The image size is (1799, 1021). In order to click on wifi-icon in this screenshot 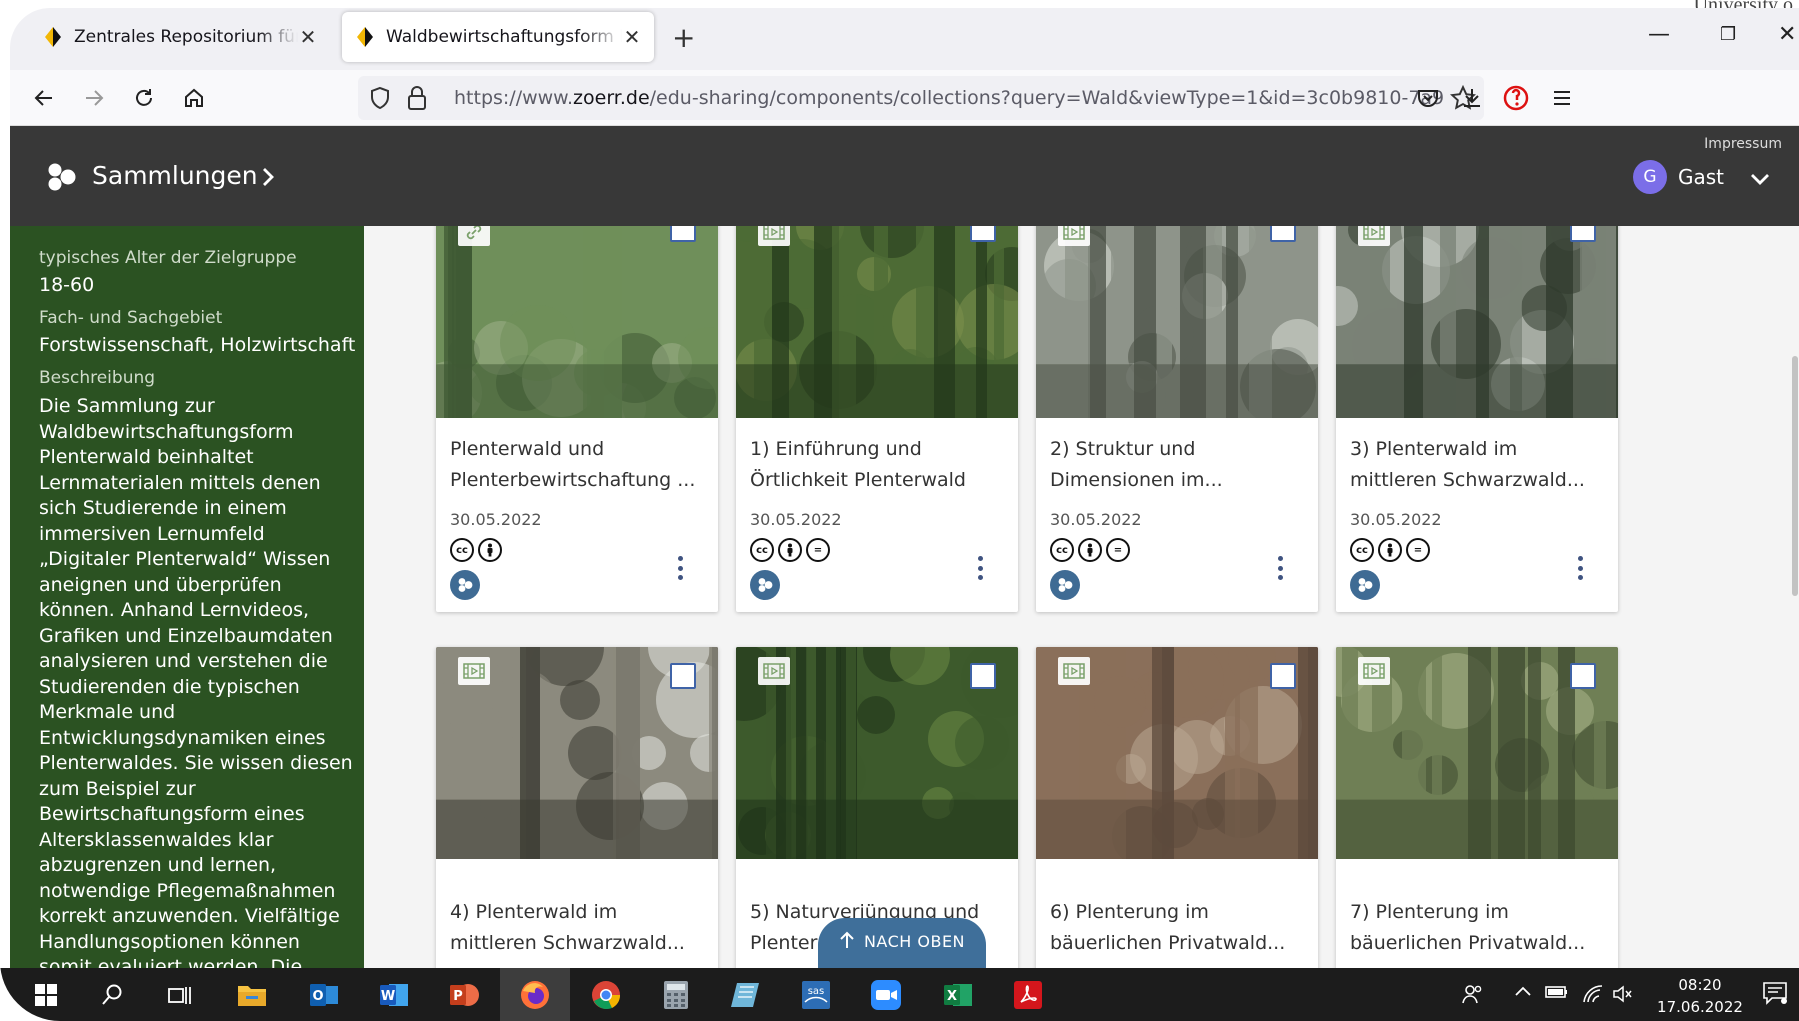, I will do `click(1593, 996)`.